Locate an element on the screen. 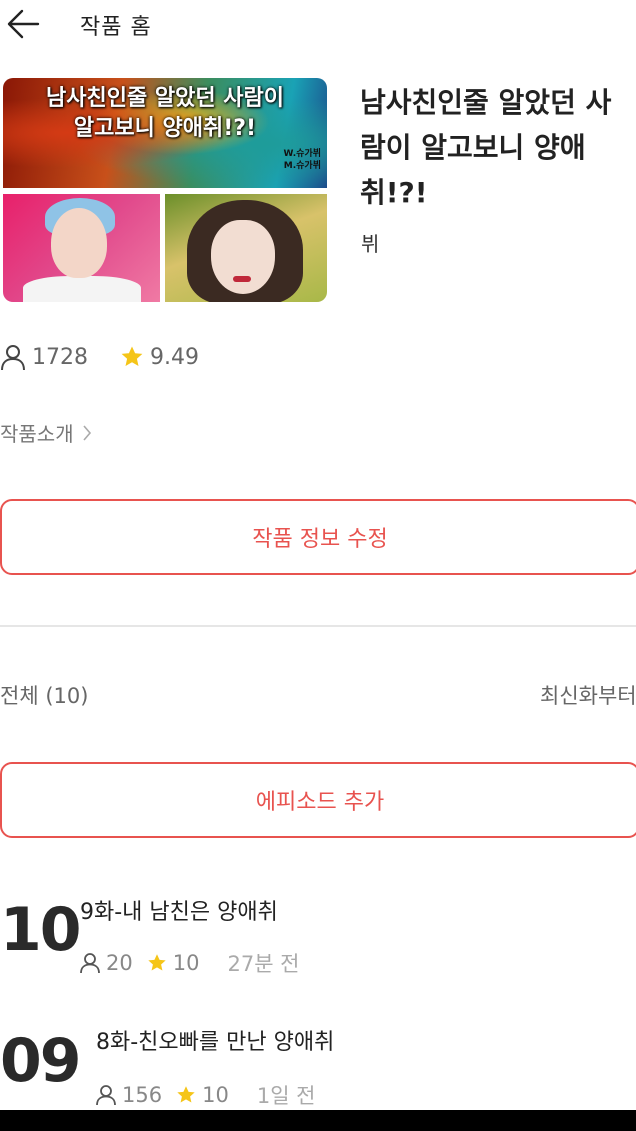 This screenshot has height=1131, width=636. rating-value: 9.49 is located at coordinates (174, 357).